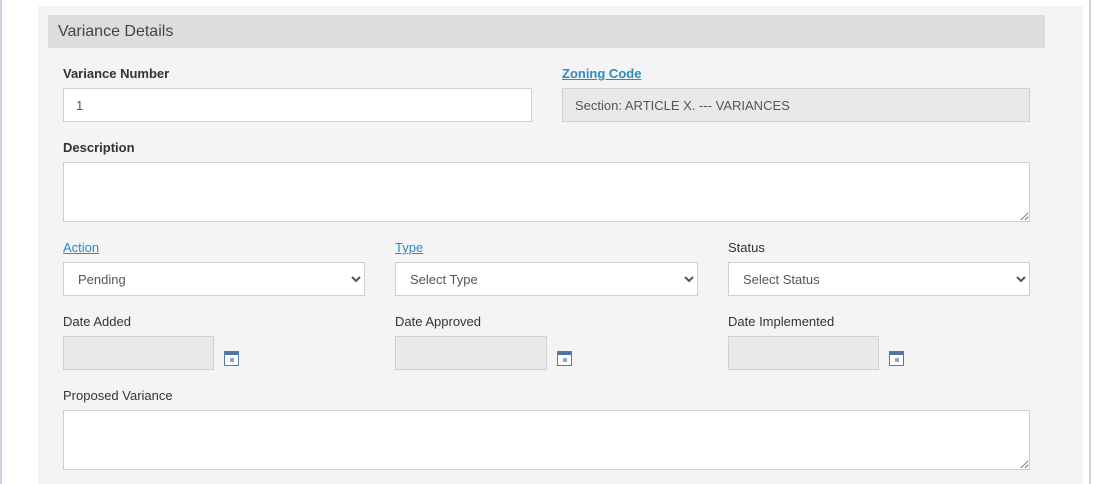 This screenshot has height=484, width=1100. What do you see at coordinates (97, 321) in the screenshot?
I see `date-added-label: Date Added` at bounding box center [97, 321].